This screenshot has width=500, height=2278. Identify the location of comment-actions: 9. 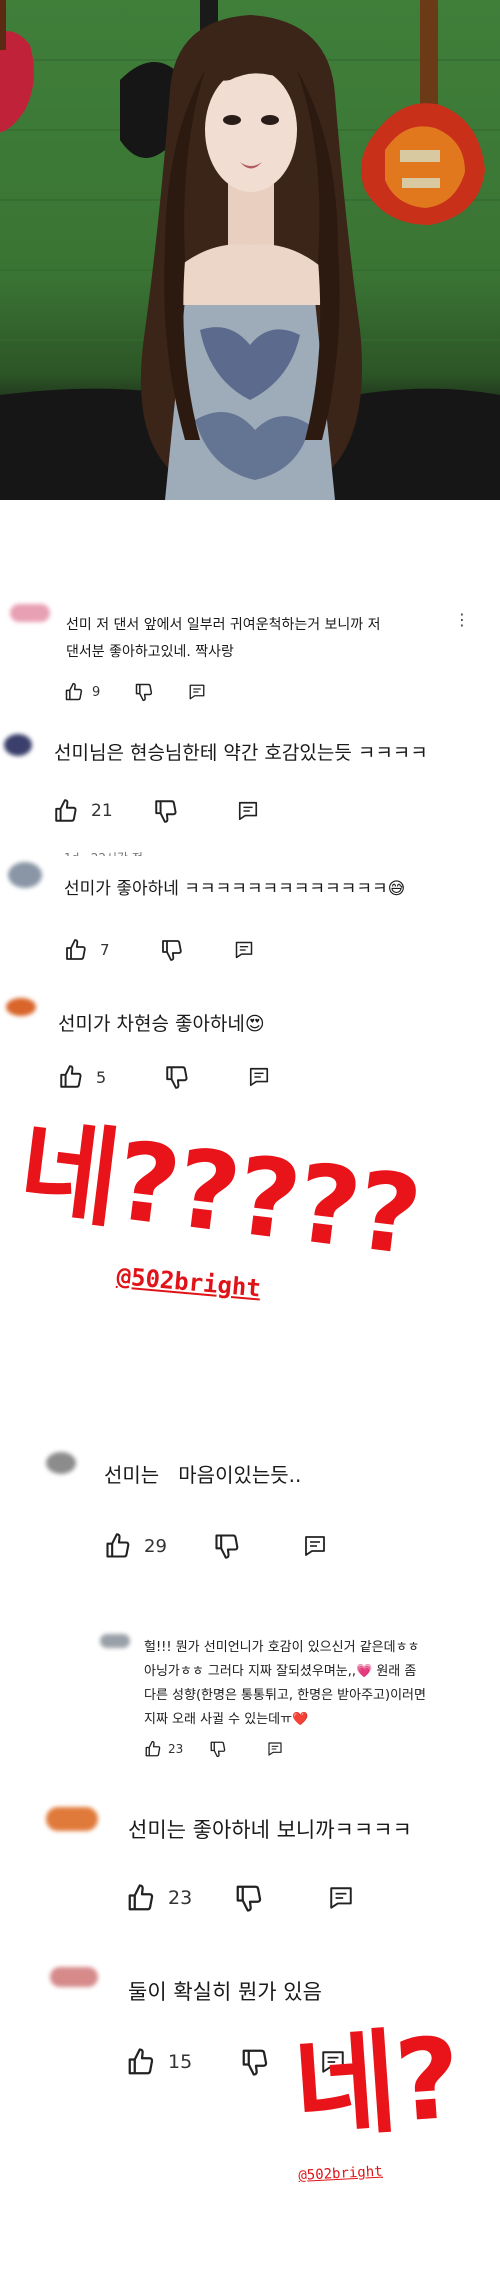
(135, 692).